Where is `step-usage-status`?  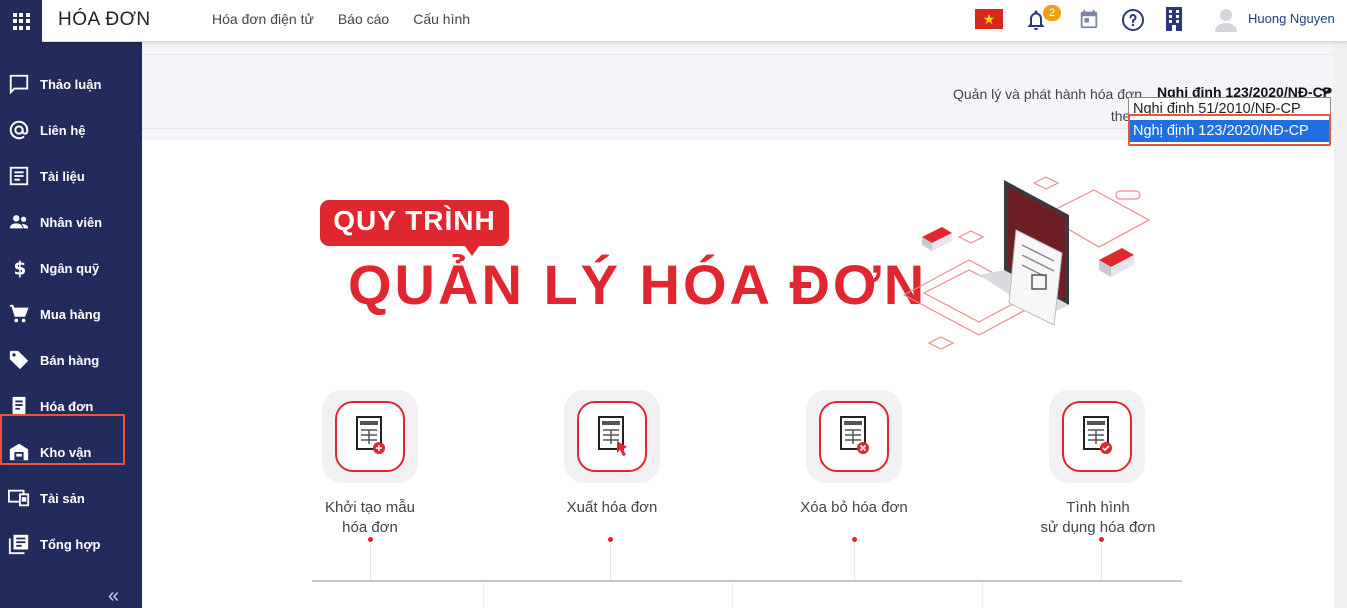 step-usage-status is located at coordinates (1097, 436).